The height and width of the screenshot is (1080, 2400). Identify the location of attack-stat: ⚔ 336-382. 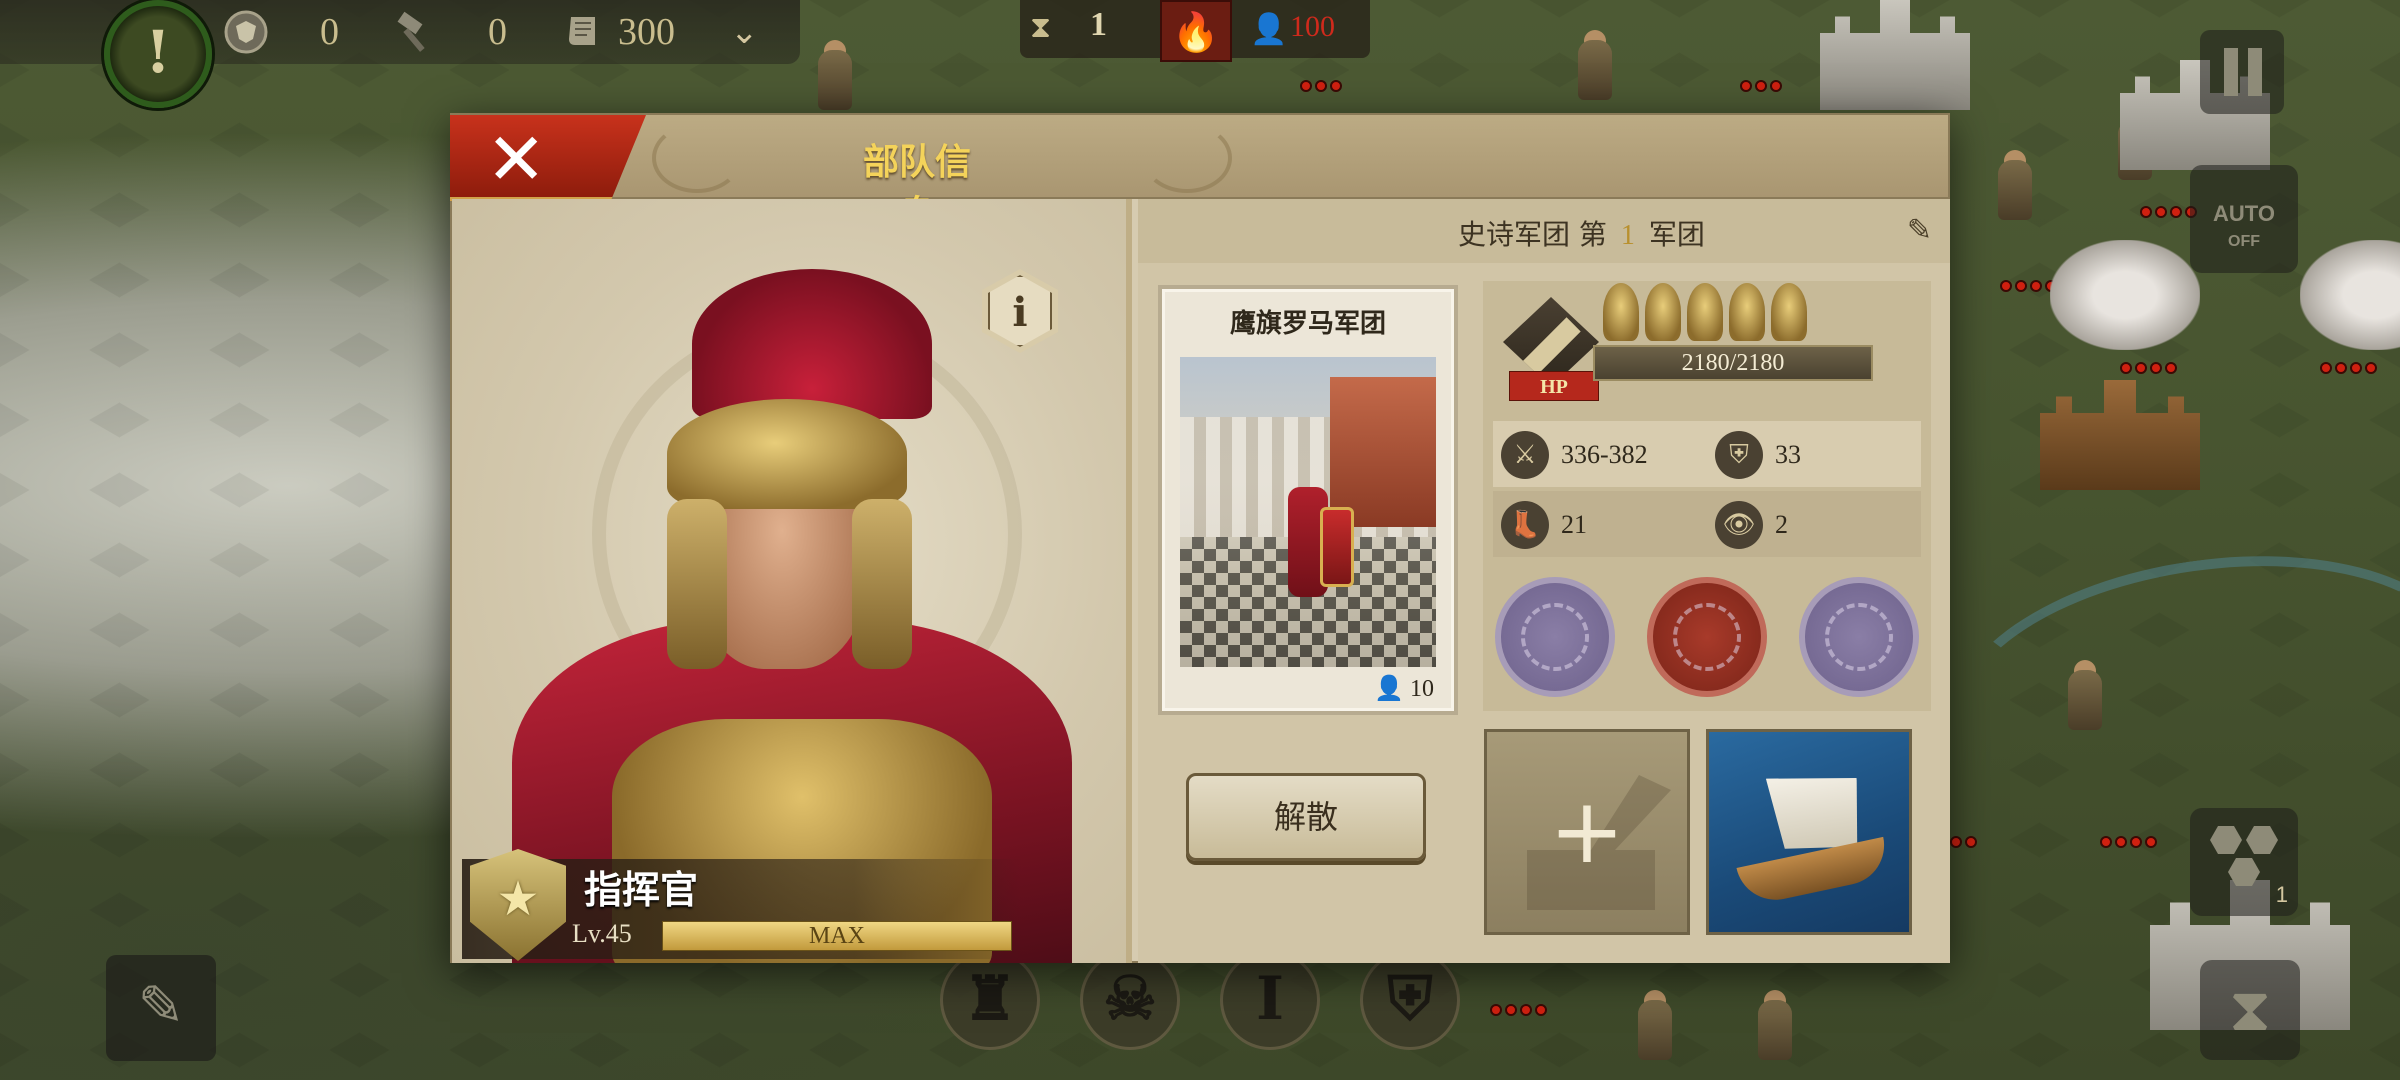
(1574, 455).